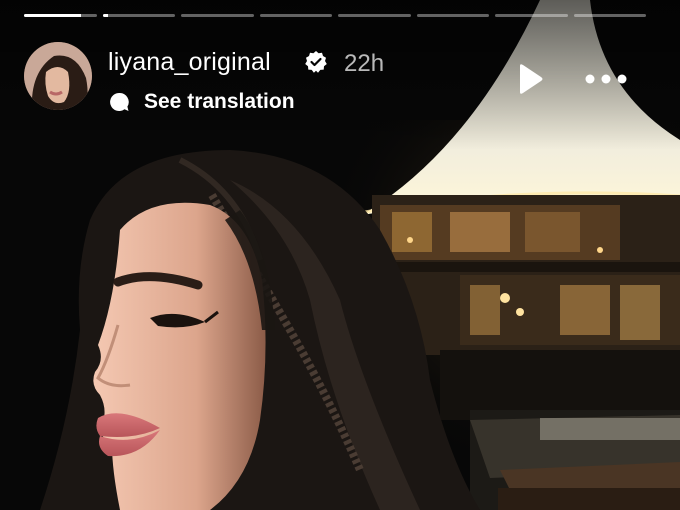 This screenshot has height=510, width=680. I want to click on story-progress-bar, so click(335, 16).